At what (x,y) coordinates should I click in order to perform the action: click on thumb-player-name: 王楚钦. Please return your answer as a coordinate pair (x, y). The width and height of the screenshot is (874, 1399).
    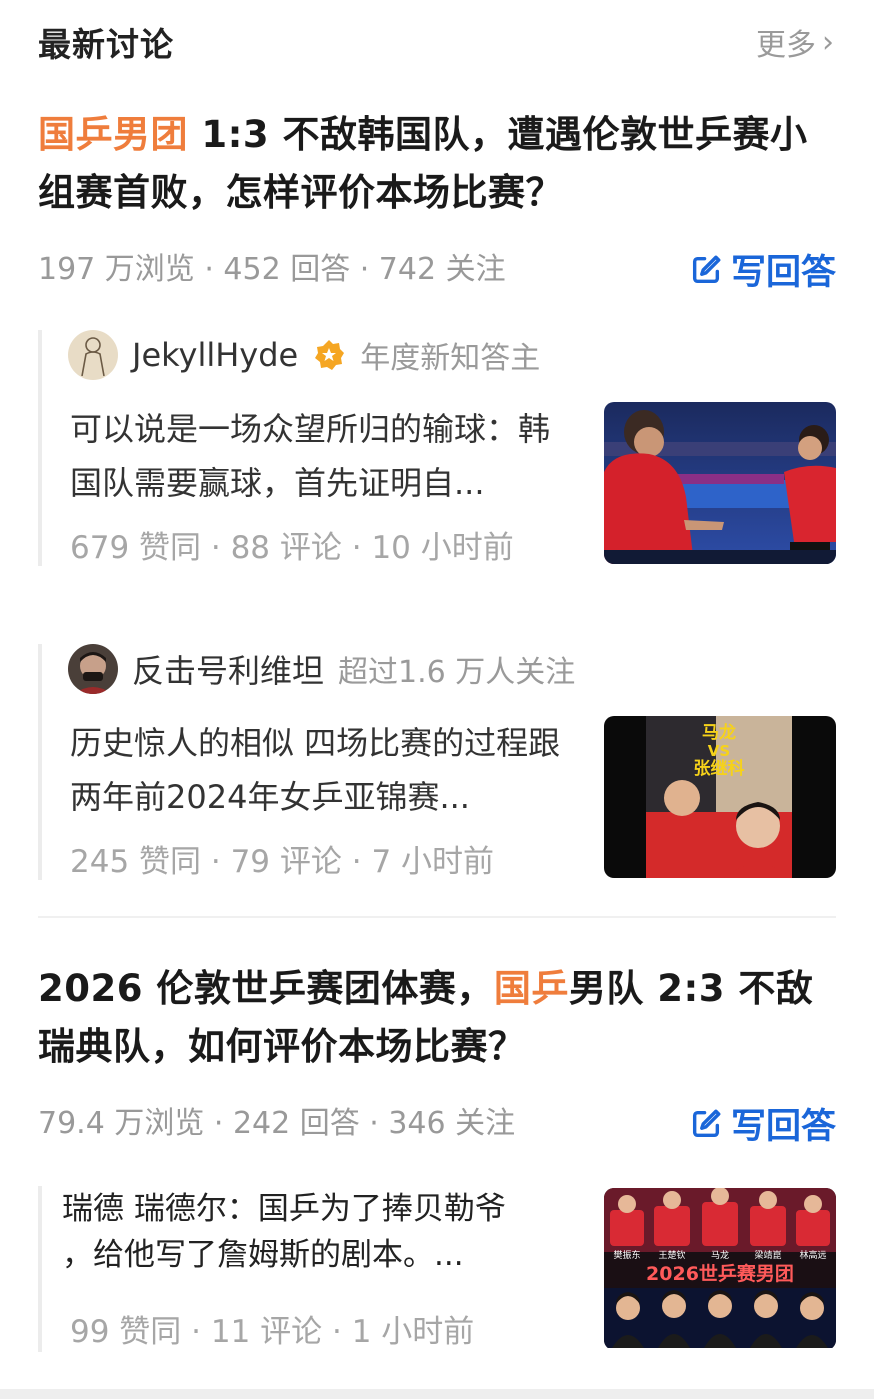
    Looking at the image, I should click on (671, 1255).